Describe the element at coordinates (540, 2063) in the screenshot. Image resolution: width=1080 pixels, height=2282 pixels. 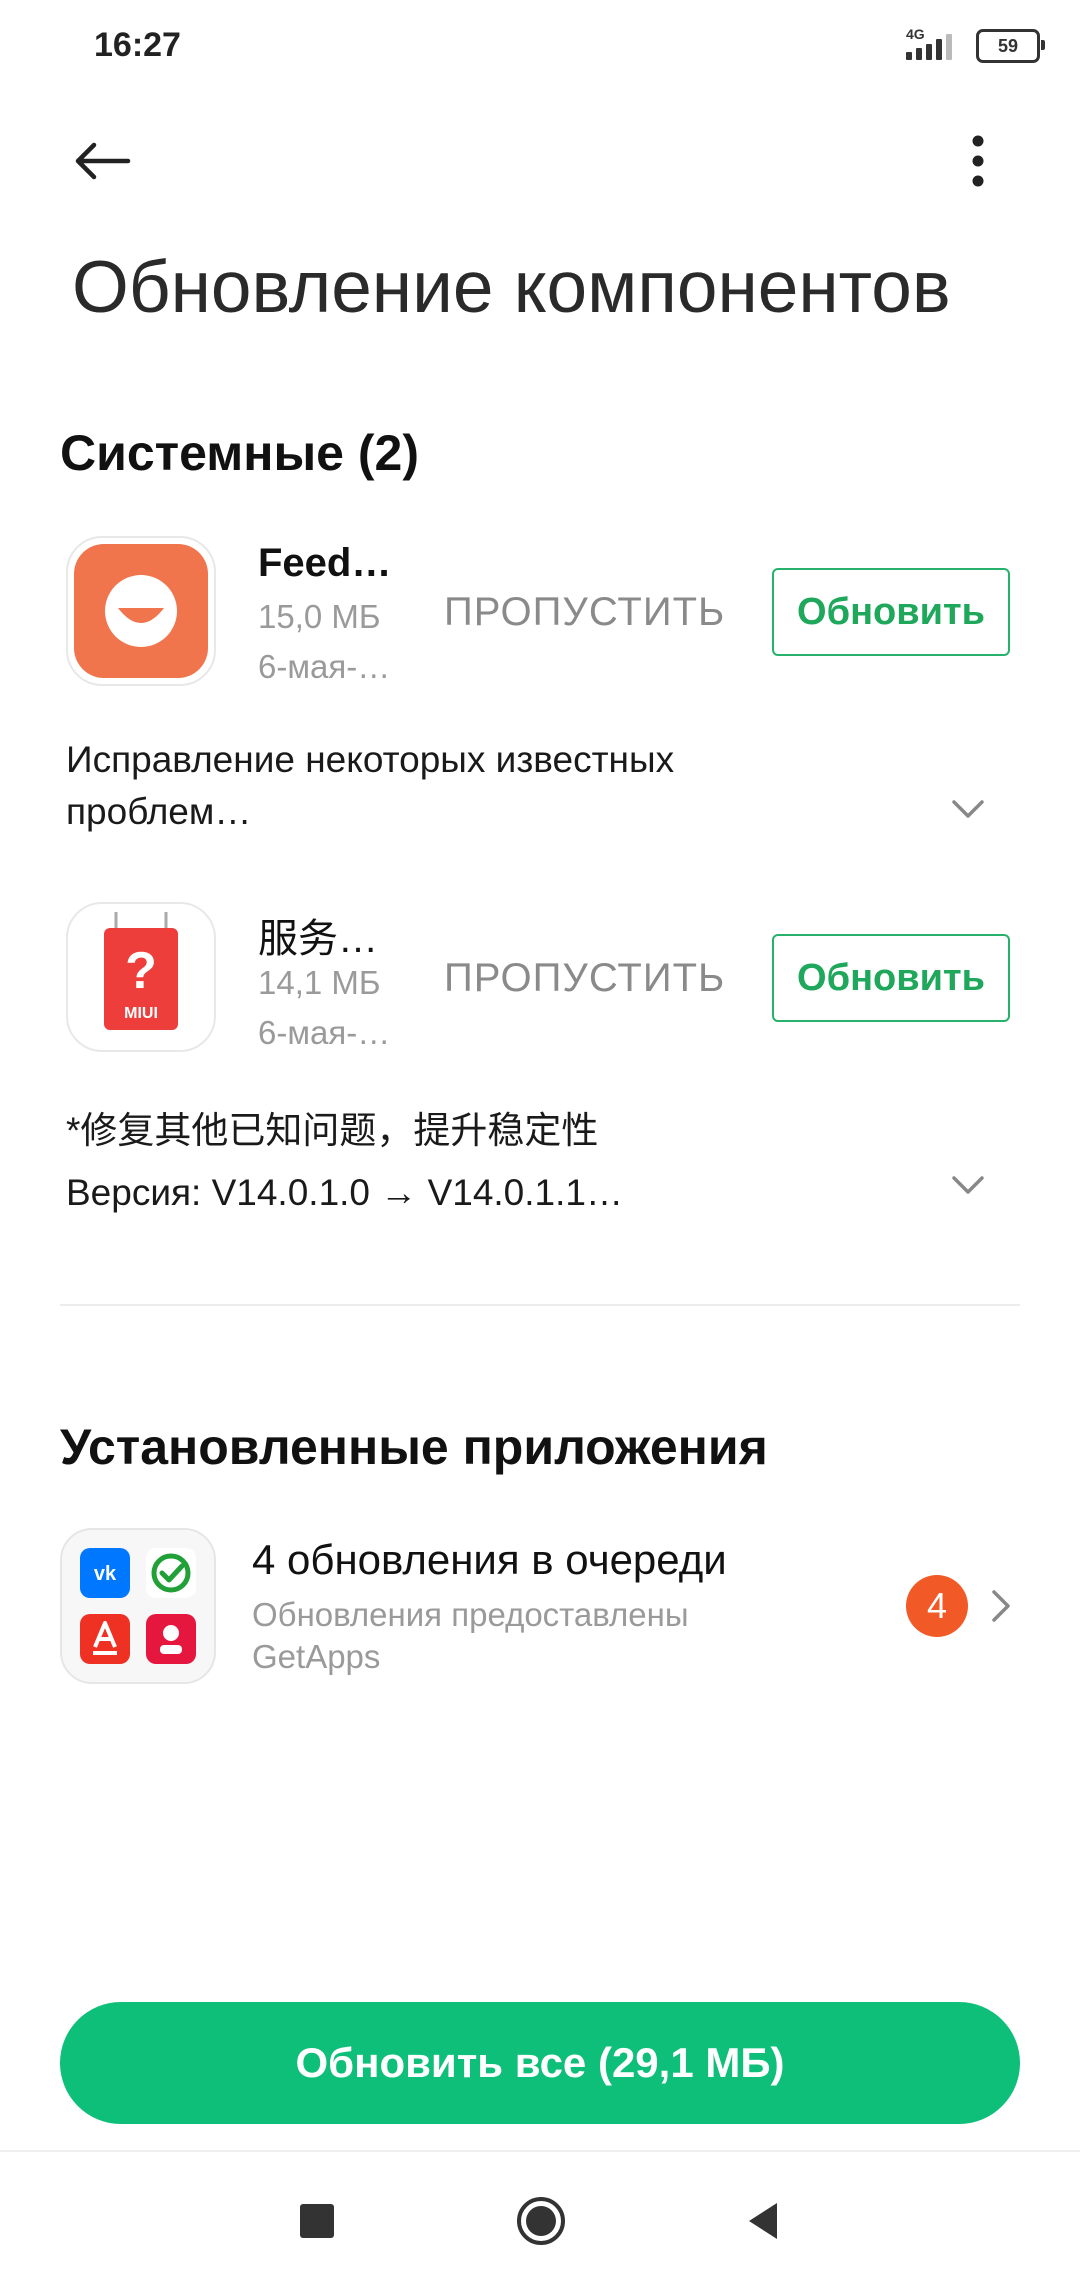
I see `update-all-button: Обновить все (29,1 МБ)` at that location.